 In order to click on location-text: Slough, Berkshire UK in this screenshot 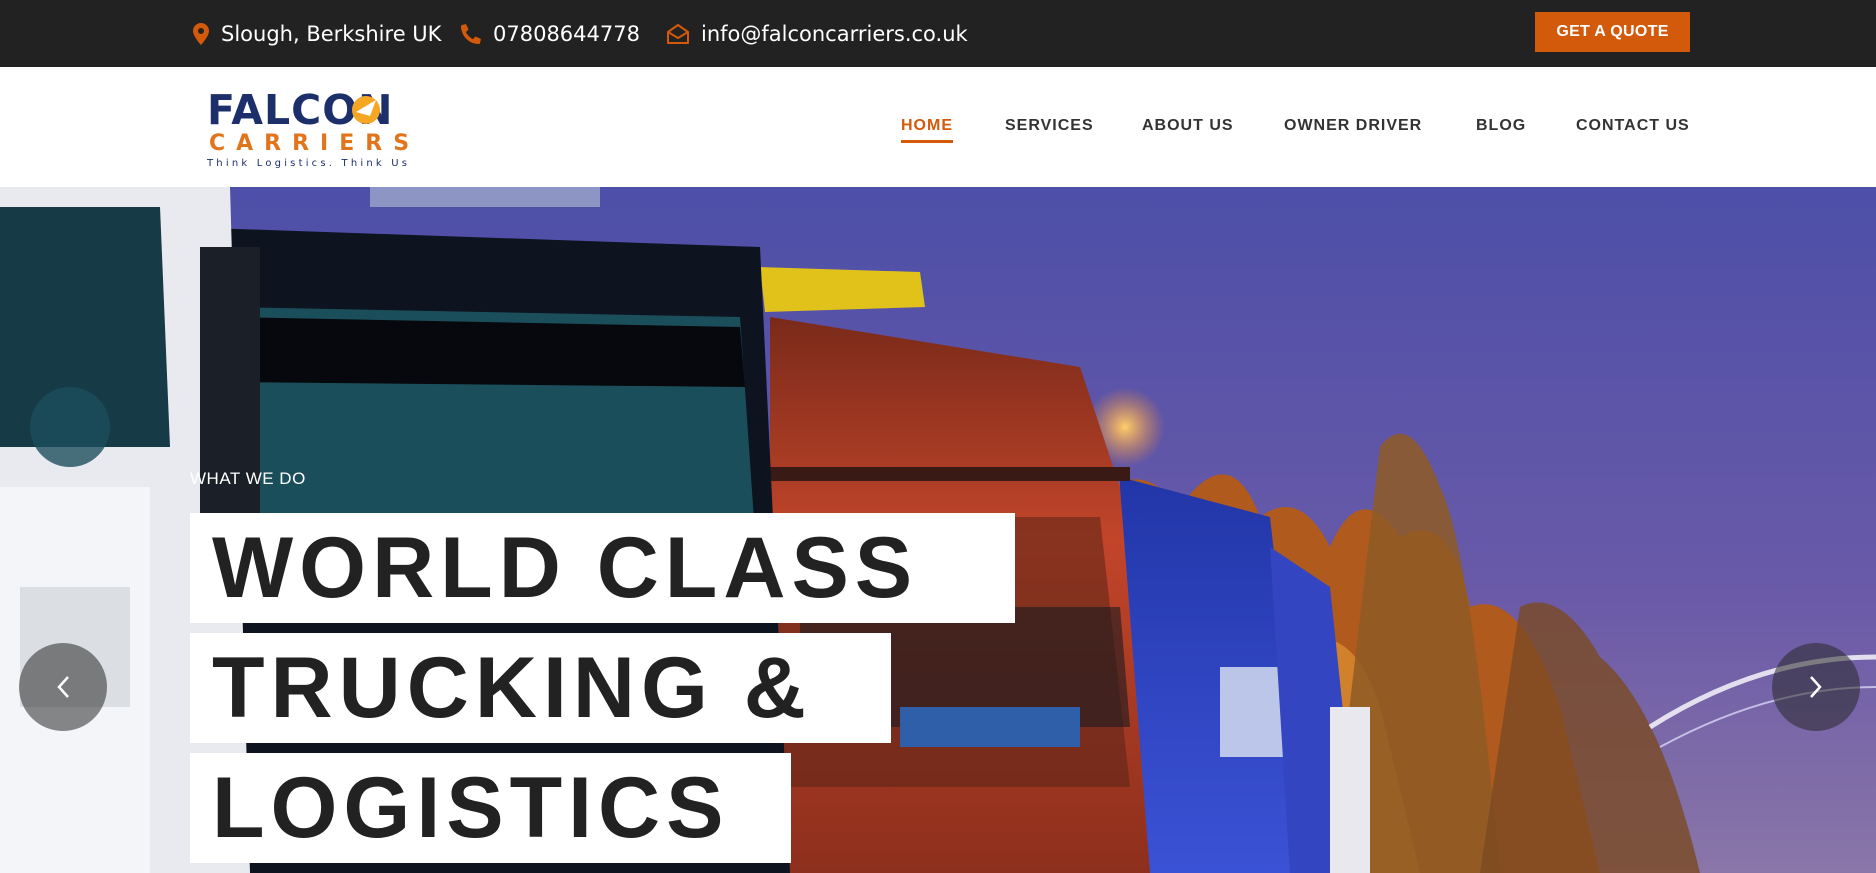, I will do `click(331, 33)`.